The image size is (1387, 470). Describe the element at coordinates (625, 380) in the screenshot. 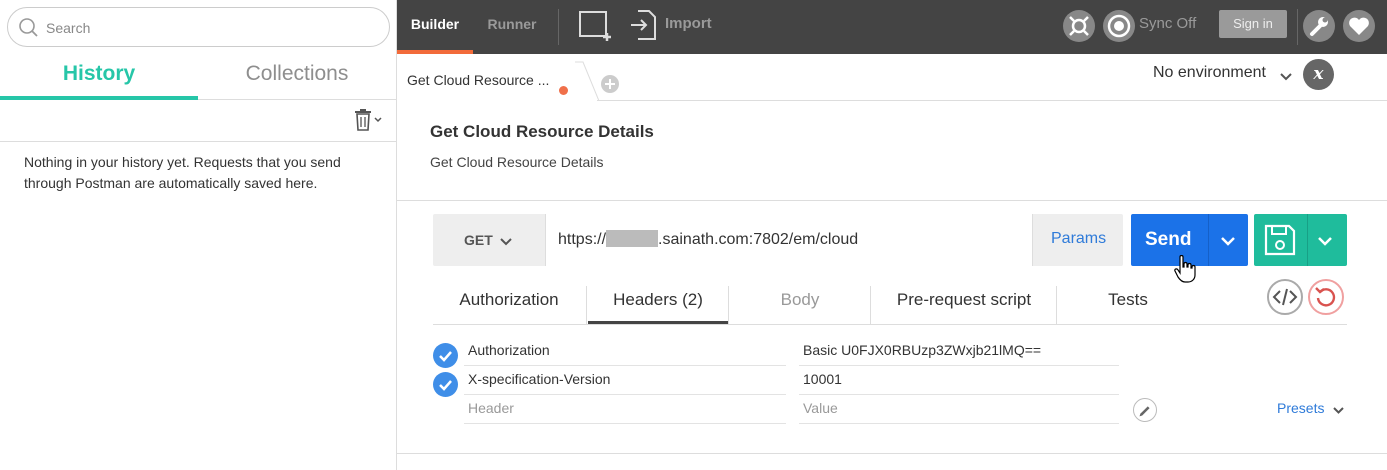

I see `header-key-input: X-specification-Version` at that location.